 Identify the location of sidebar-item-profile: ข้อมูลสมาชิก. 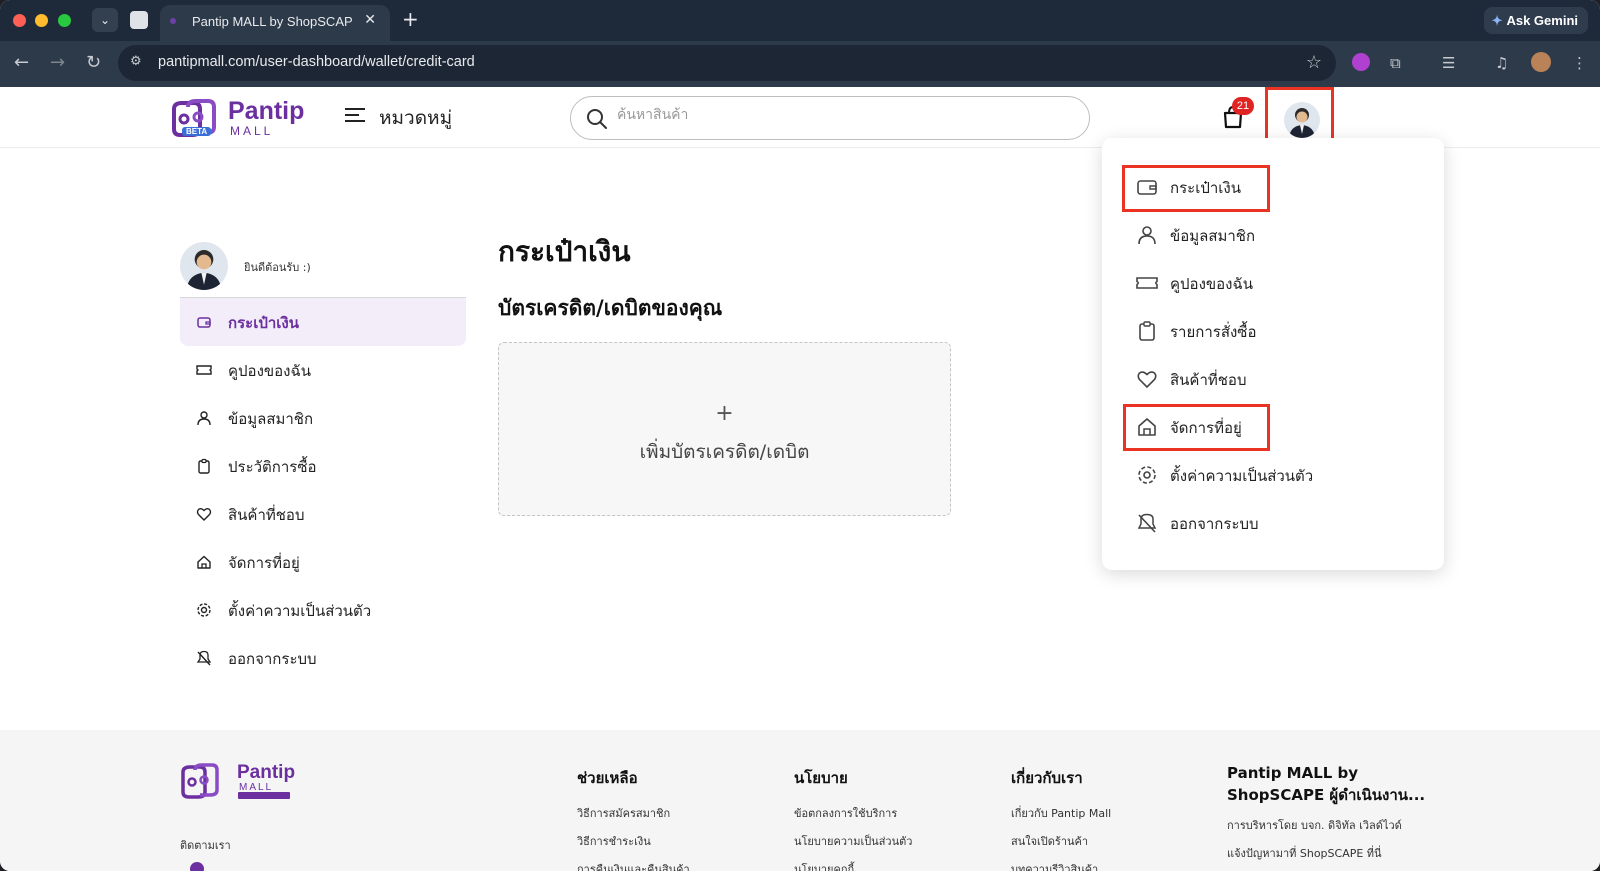
(323, 418).